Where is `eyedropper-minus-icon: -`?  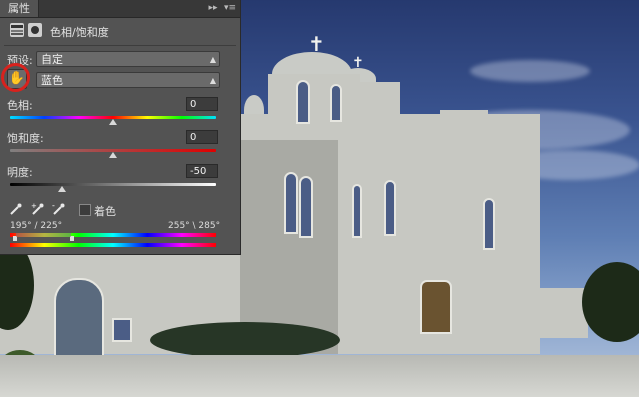
eyedropper-minus-icon: - is located at coordinates (59, 208).